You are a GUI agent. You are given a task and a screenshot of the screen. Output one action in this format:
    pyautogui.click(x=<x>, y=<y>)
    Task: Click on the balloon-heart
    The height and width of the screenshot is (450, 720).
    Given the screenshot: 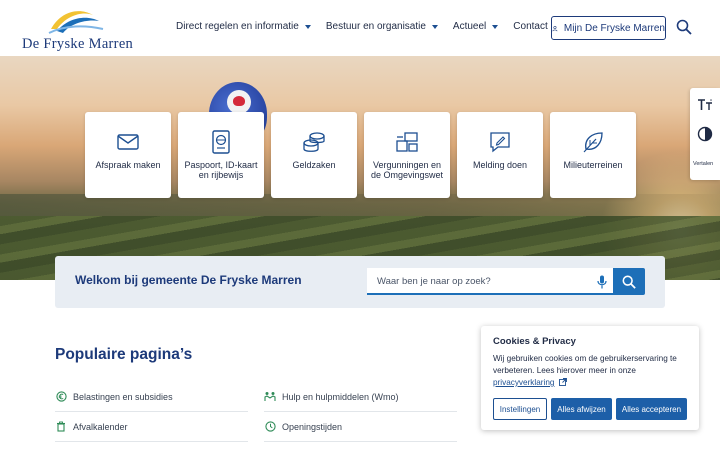 What is the action you would take?
    pyautogui.click(x=239, y=101)
    